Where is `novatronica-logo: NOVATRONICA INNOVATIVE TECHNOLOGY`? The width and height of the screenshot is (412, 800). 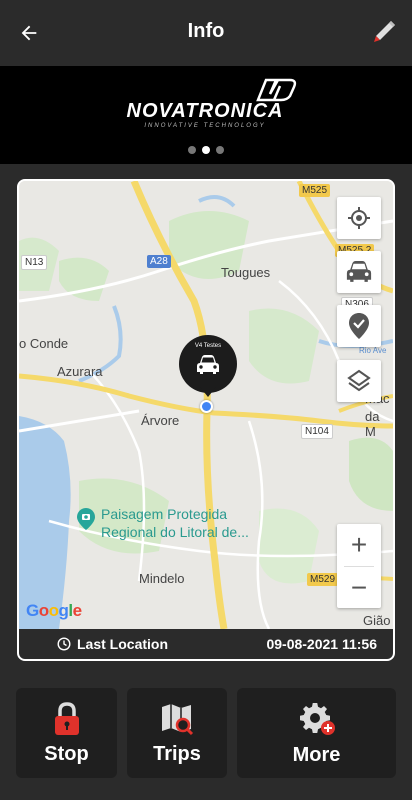
novatronica-logo: NOVATRONICA INNOVATIVE TECHNOLOGY is located at coordinates (205, 106).